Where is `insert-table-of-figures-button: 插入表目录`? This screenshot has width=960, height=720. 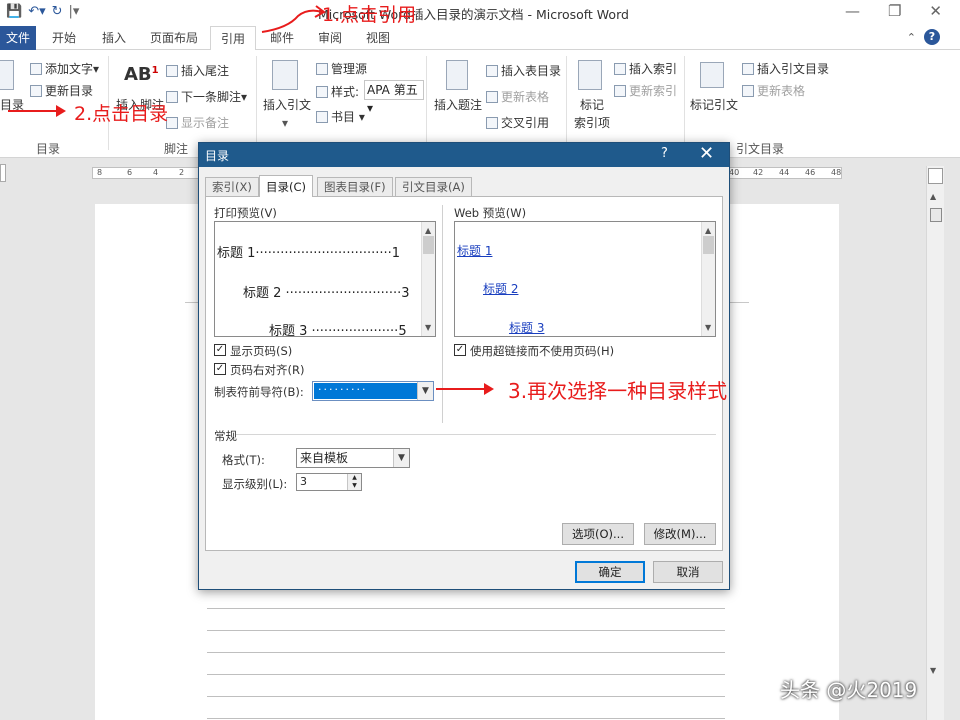
insert-table-of-figures-button: 插入表目录 is located at coordinates (523, 70).